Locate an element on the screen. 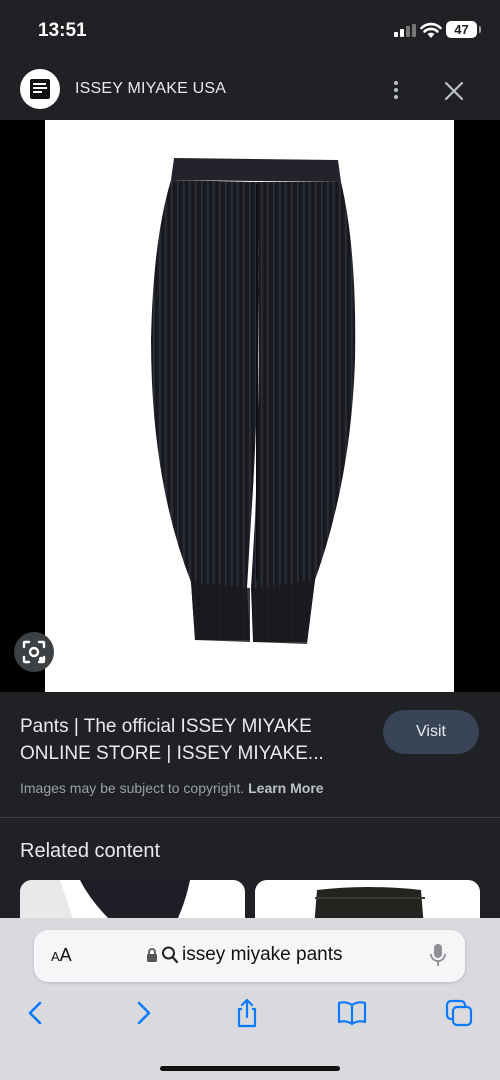  related-content-heading: Related content is located at coordinates (90, 851).